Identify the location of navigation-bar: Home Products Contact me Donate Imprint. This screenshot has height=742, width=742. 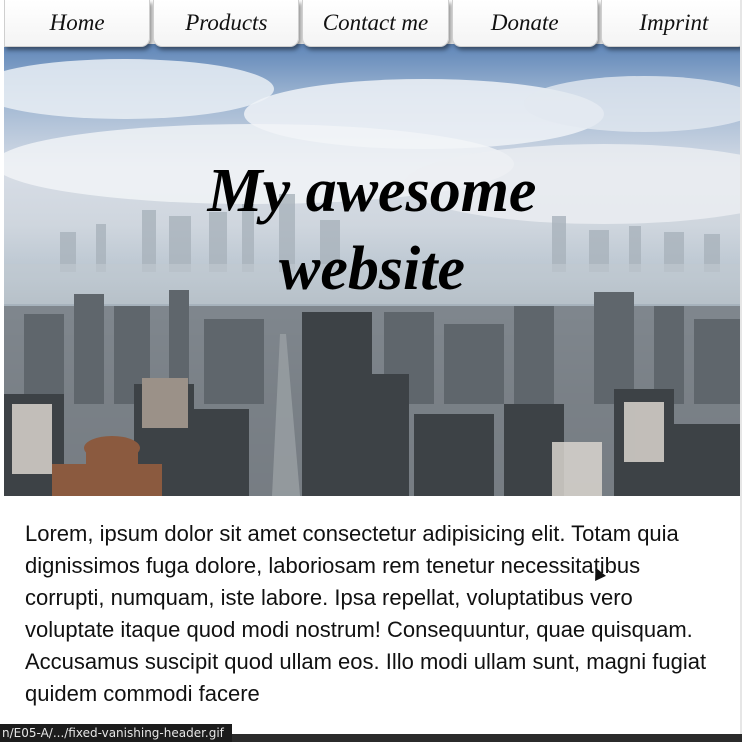
(372, 25).